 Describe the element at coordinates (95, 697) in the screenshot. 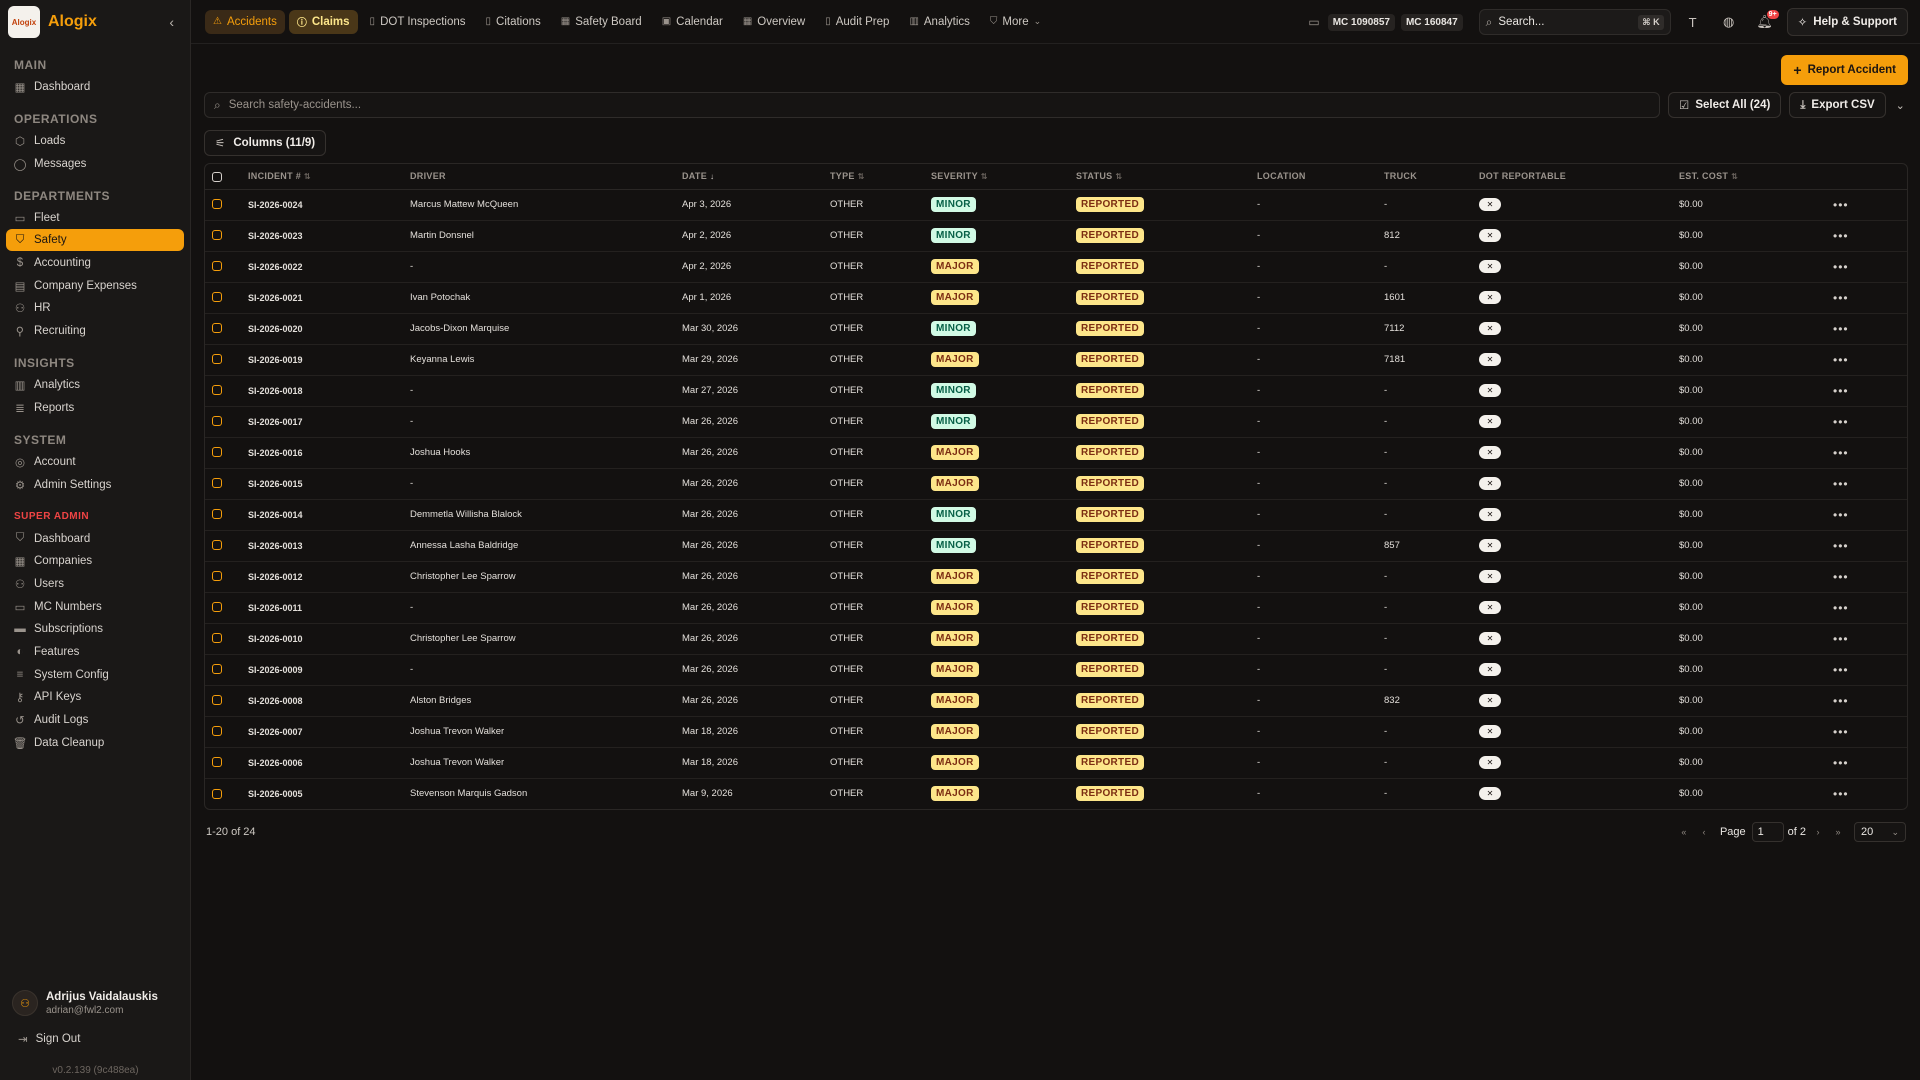

I see `sidebar-item-api-keys: ⚷ API Keys` at that location.